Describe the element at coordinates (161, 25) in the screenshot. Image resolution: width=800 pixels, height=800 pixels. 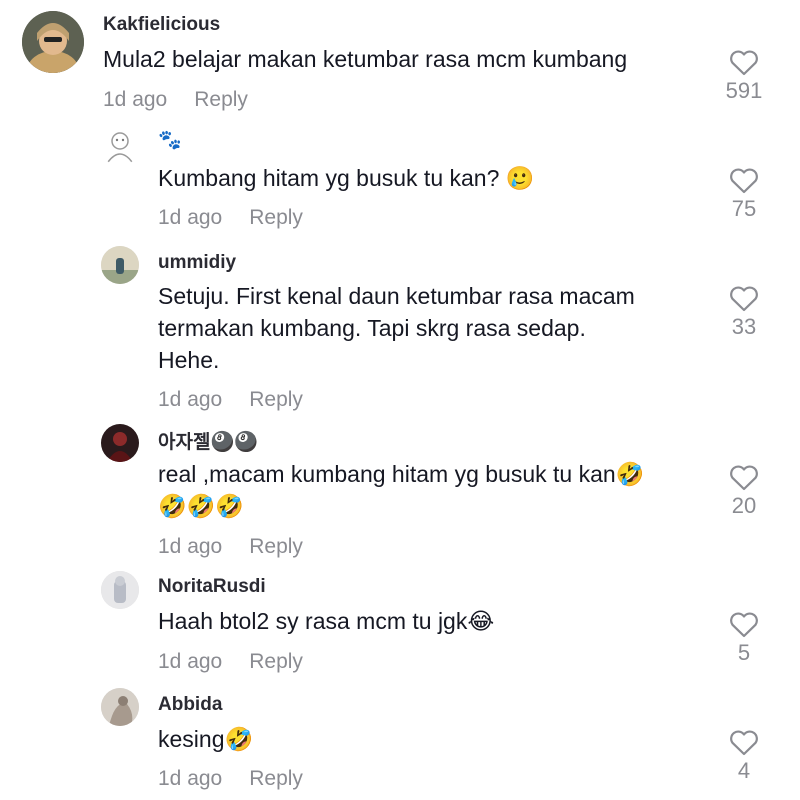
I see `comment-username: Kakfielicious` at that location.